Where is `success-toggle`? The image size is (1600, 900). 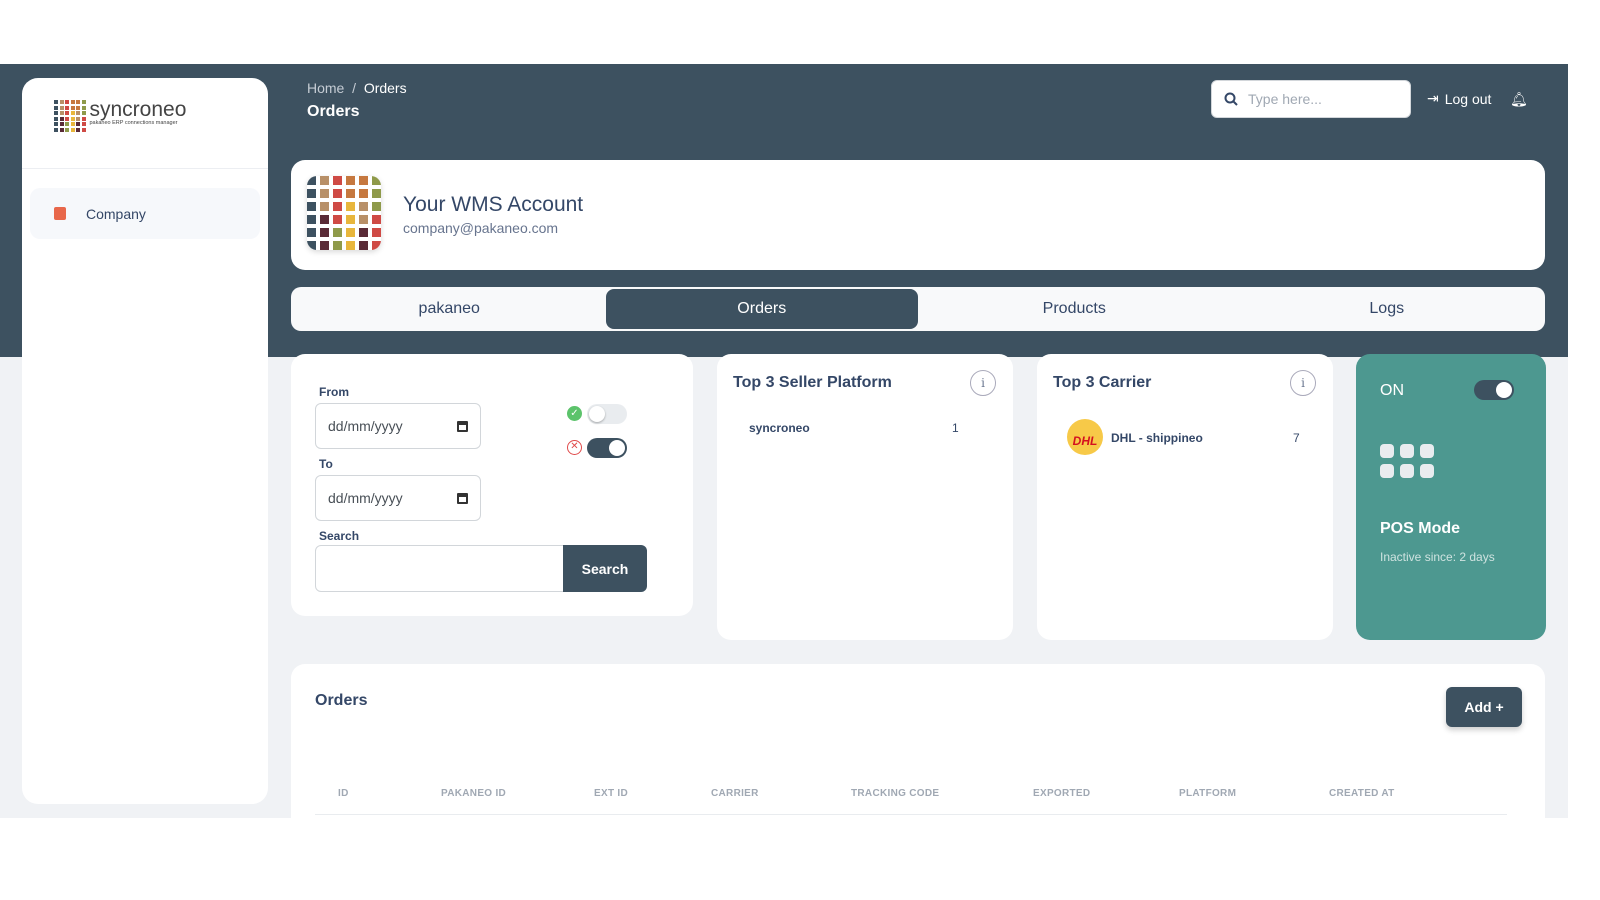
success-toggle is located at coordinates (607, 414).